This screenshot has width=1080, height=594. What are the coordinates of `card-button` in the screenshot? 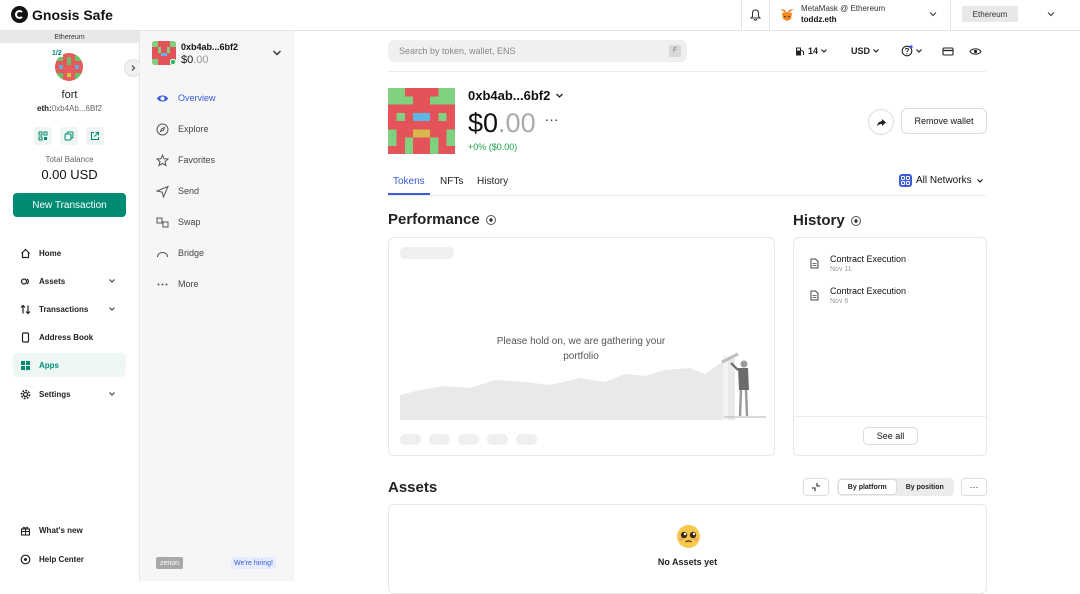 It's located at (948, 51).